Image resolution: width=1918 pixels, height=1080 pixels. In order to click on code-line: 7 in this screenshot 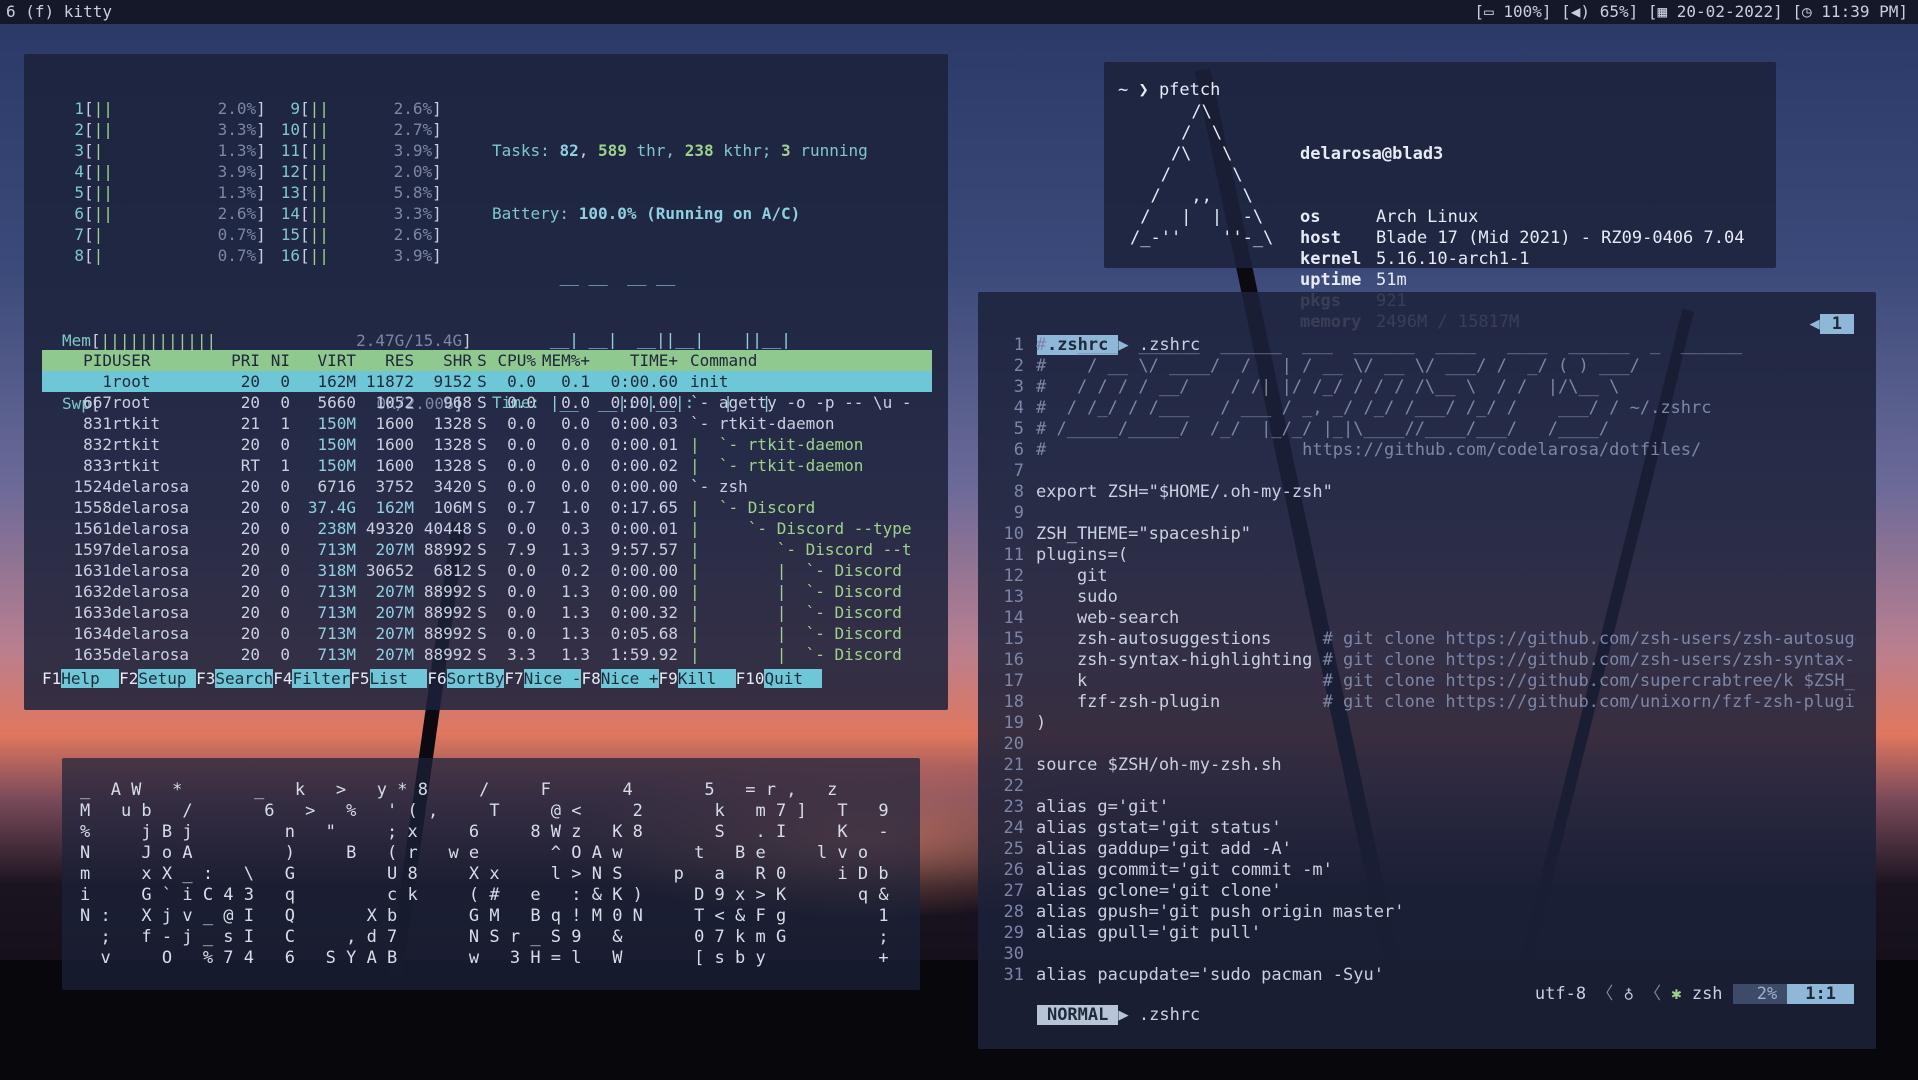, I will do `click(1426, 471)`.